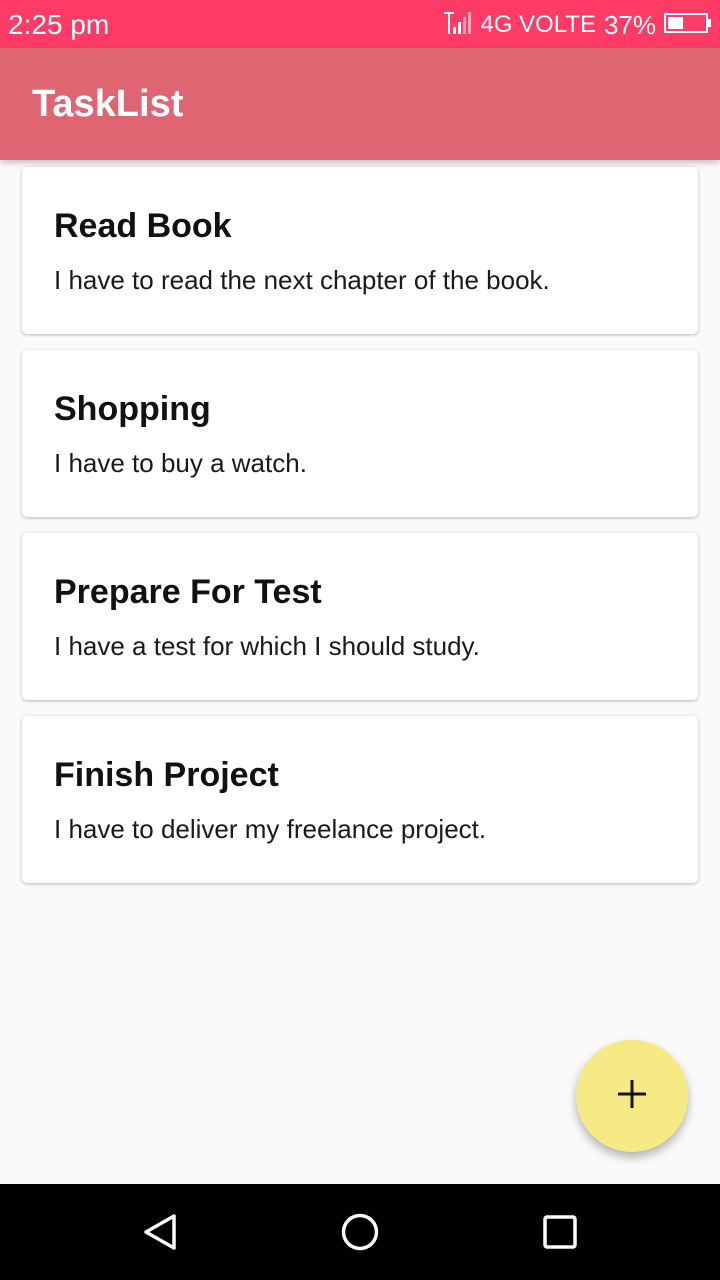 The height and width of the screenshot is (1280, 720). I want to click on home-circle-icon, so click(360, 1234).